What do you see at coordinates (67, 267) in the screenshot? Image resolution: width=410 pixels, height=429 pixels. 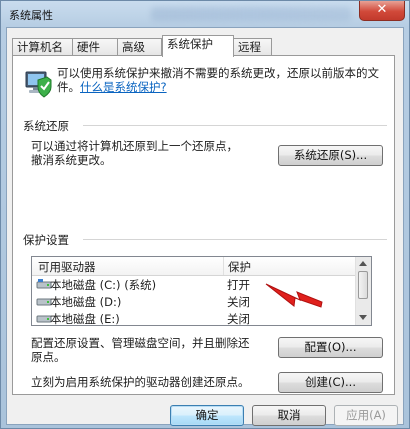 I see `column-drive: 可用驱动器` at bounding box center [67, 267].